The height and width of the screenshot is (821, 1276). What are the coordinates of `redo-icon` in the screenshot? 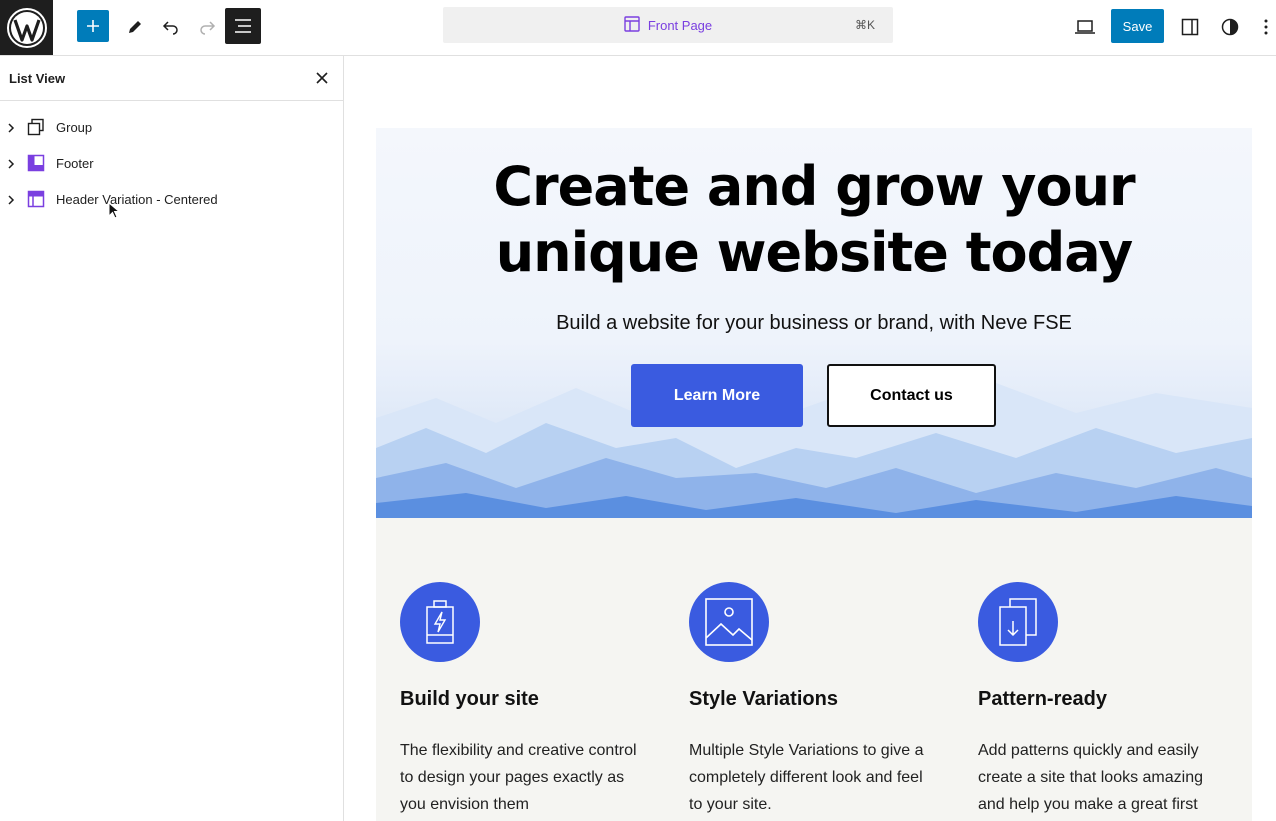 It's located at (207, 27).